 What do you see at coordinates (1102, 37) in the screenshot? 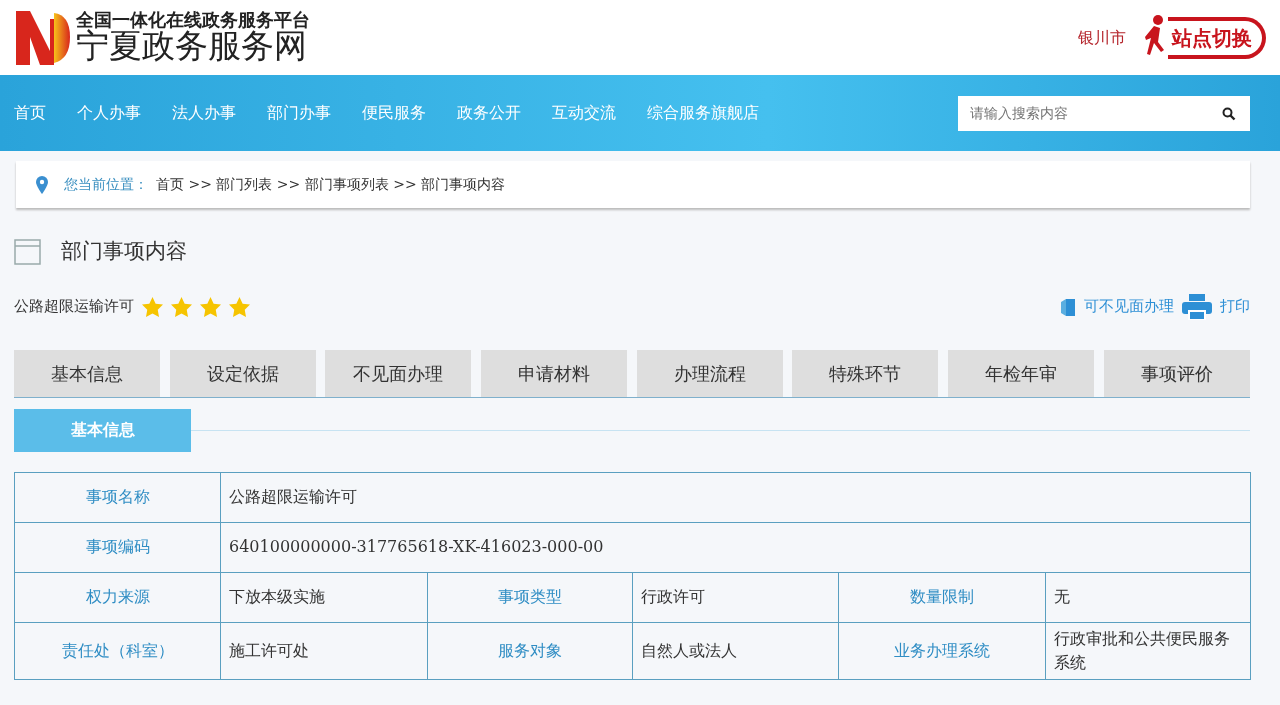
I see `city-name: 银川市` at bounding box center [1102, 37].